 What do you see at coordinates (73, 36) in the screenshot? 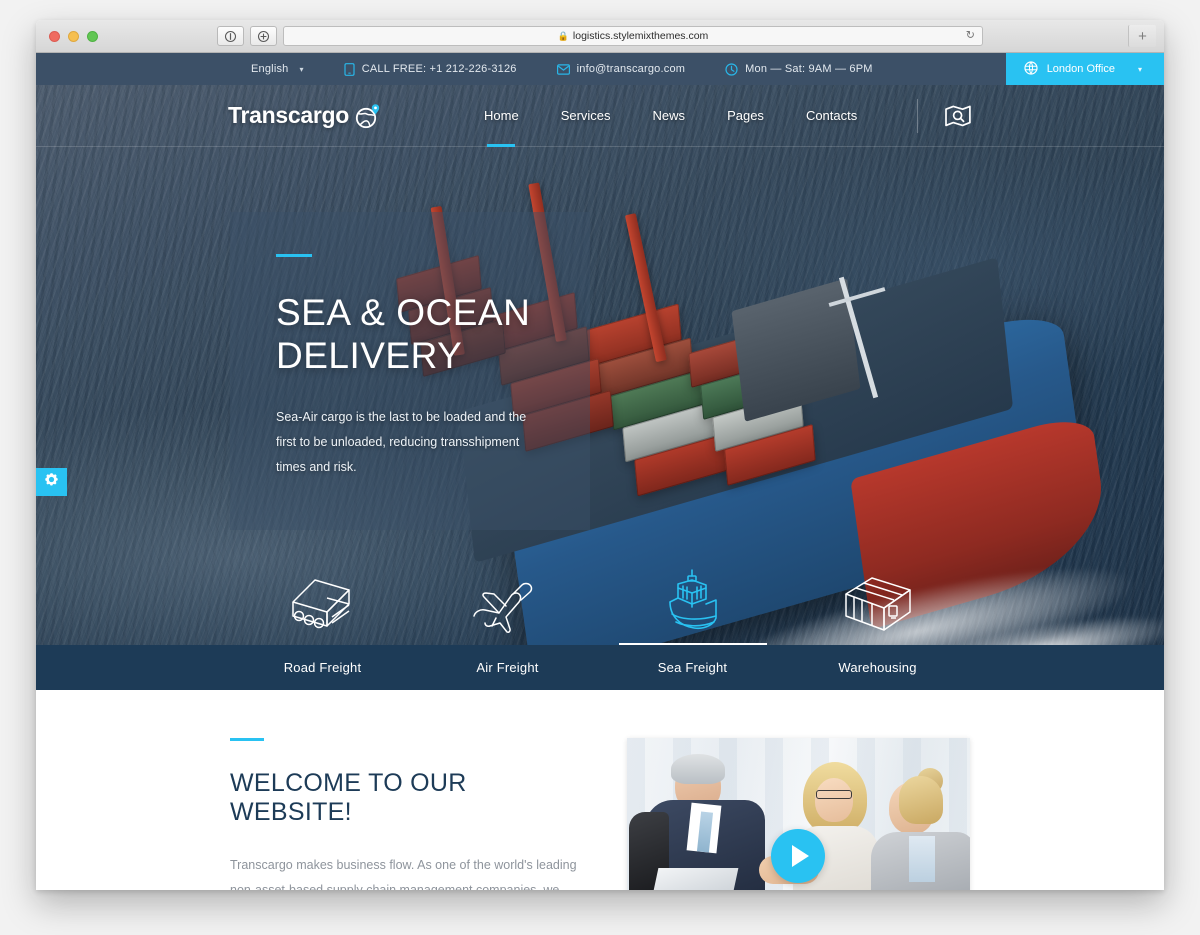
I see `minimize-window-button` at bounding box center [73, 36].